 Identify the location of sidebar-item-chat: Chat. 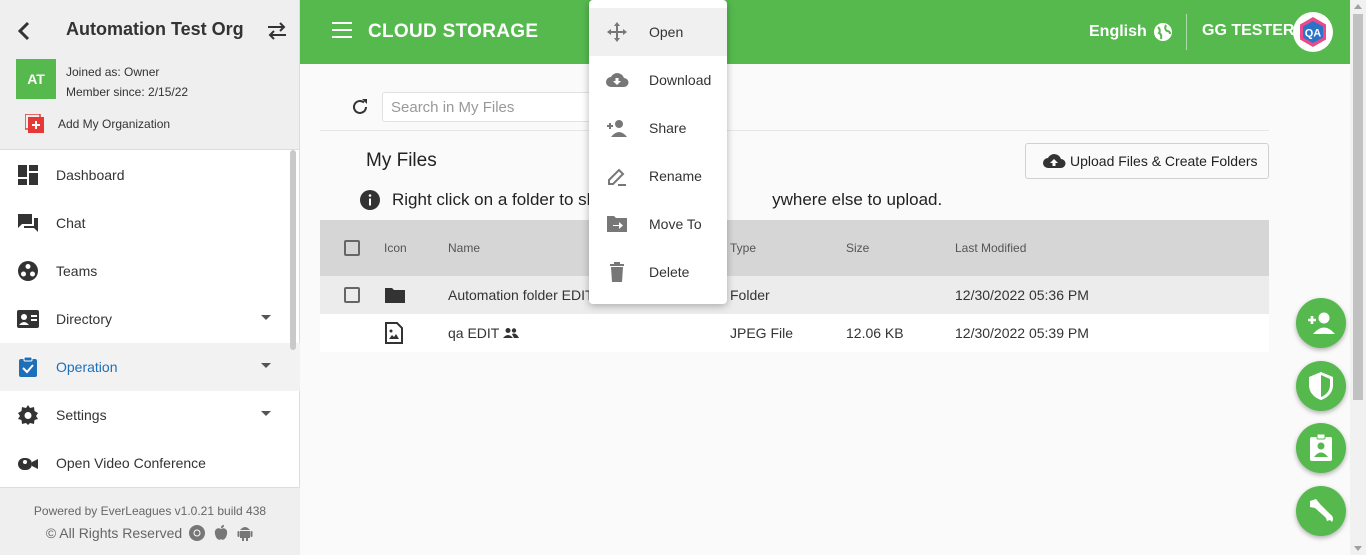
(150, 223).